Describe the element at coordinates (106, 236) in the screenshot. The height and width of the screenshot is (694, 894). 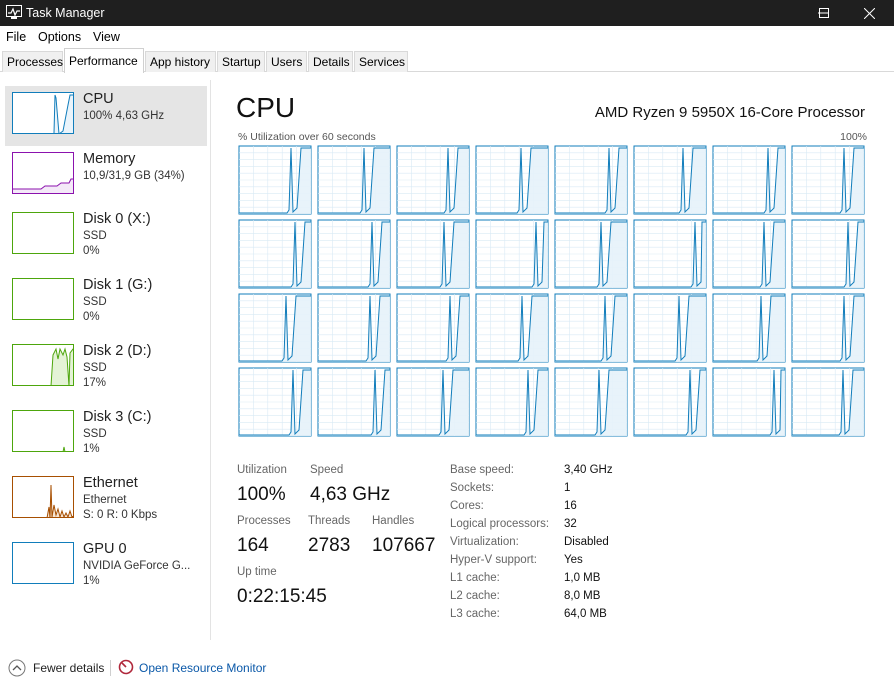
I see `sidebar-item-disk-0: Disk 0 (X:) SSD 0%` at that location.